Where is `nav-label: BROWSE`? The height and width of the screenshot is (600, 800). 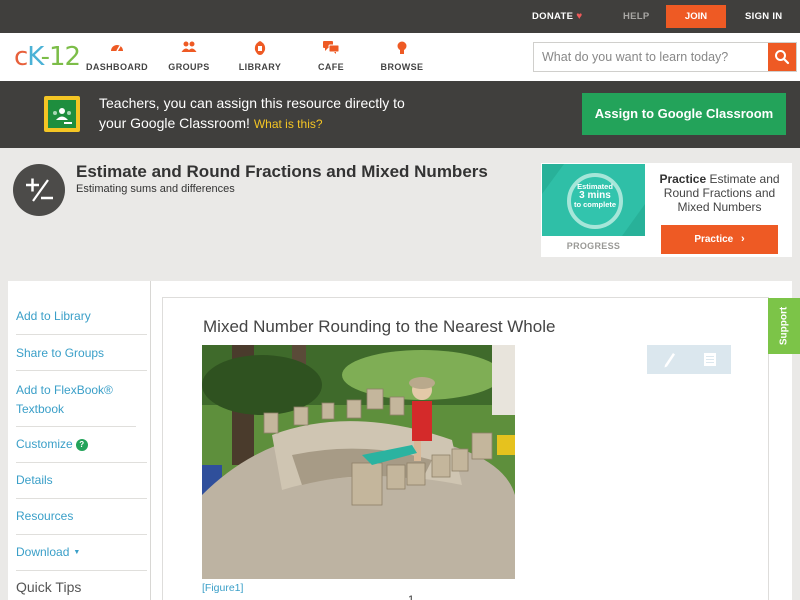 nav-label: BROWSE is located at coordinates (402, 67).